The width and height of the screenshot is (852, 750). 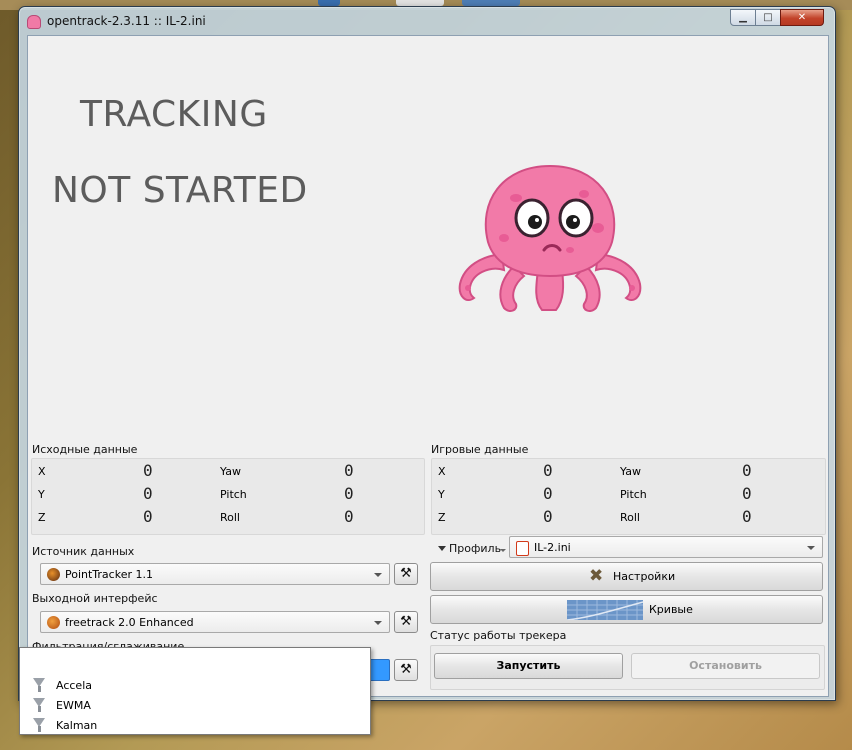 I want to click on filter-option-label: EWMA, so click(x=73, y=705).